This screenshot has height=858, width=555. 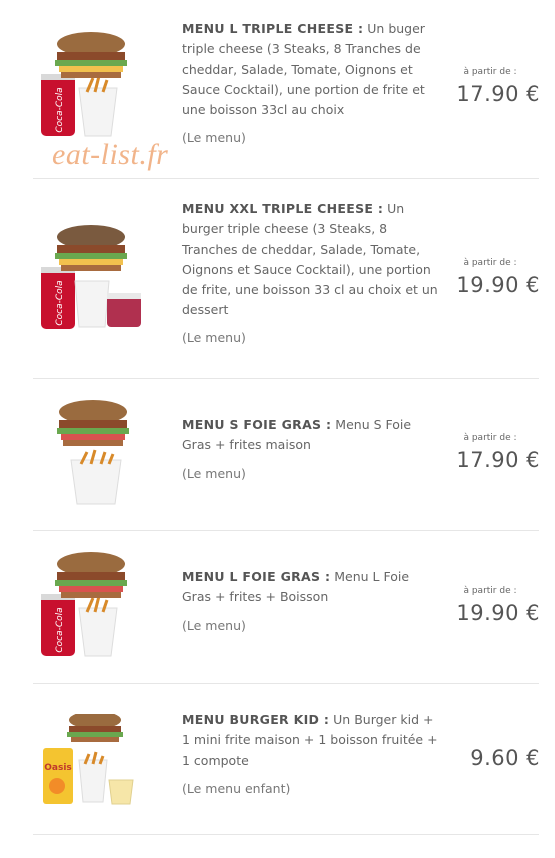 I want to click on menu-photo, so click(x=93, y=452).